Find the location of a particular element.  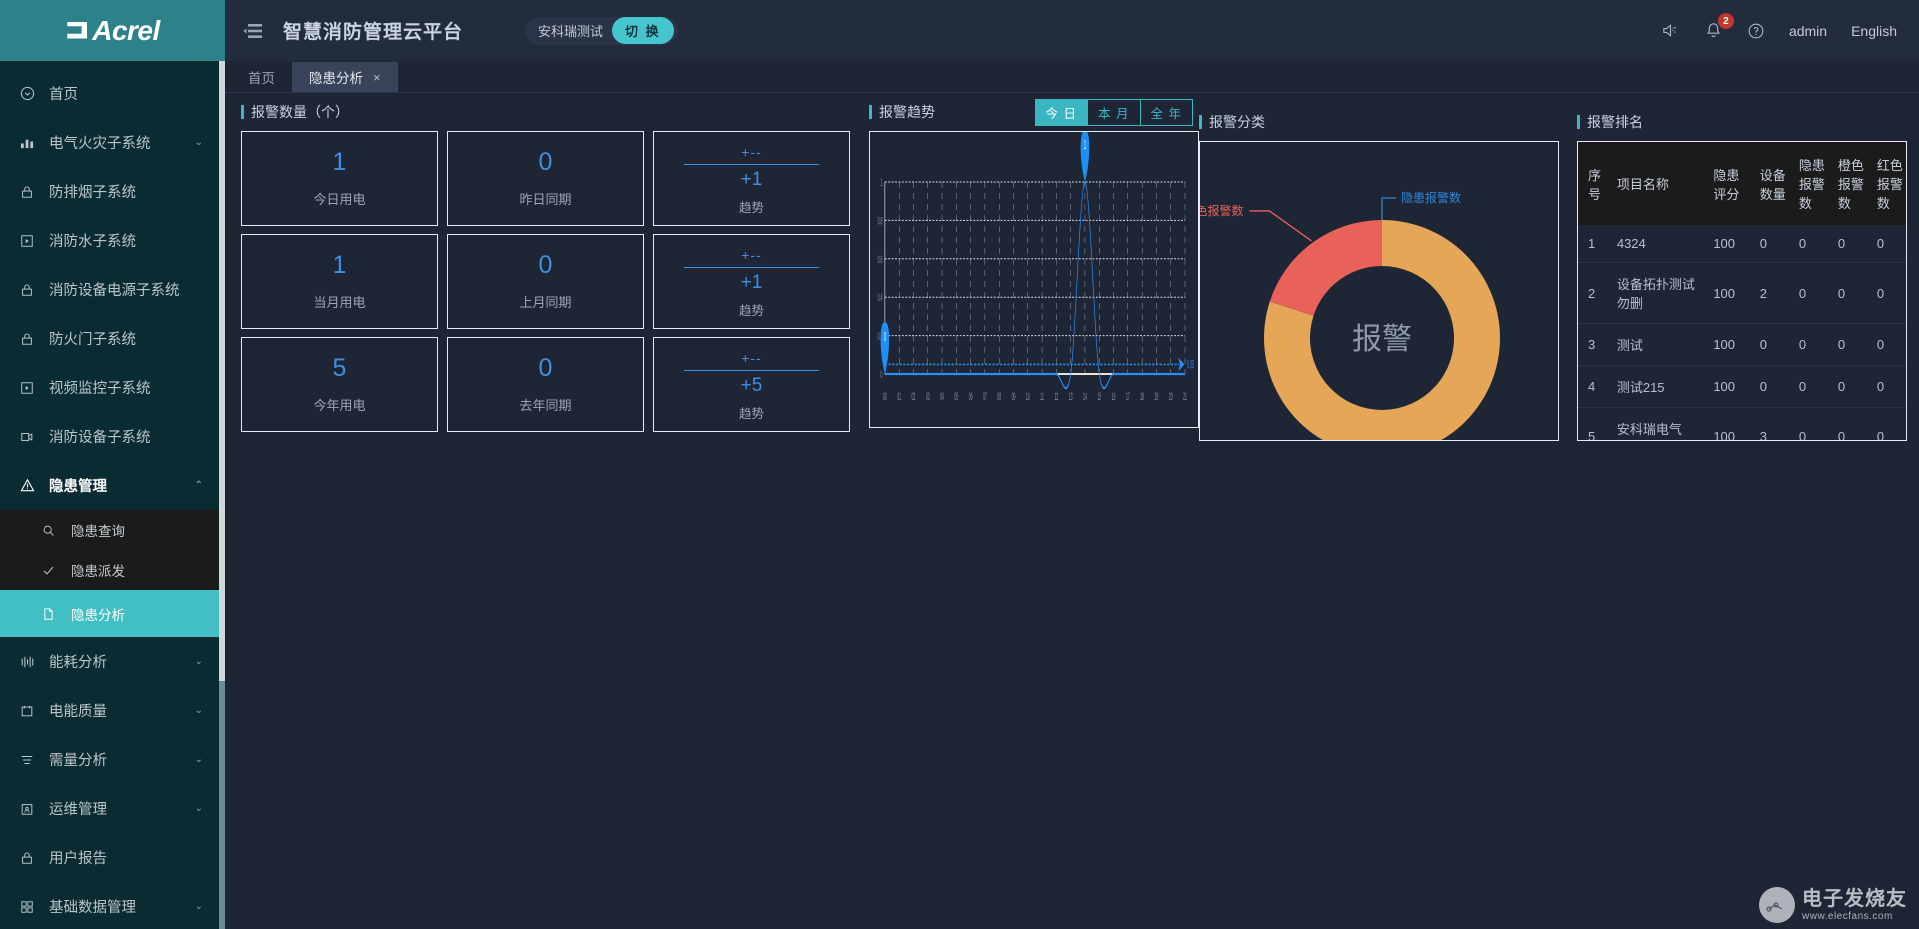

sidebar-group-hazard-management: 隐患管理 ⌃ is located at coordinates (112, 485).